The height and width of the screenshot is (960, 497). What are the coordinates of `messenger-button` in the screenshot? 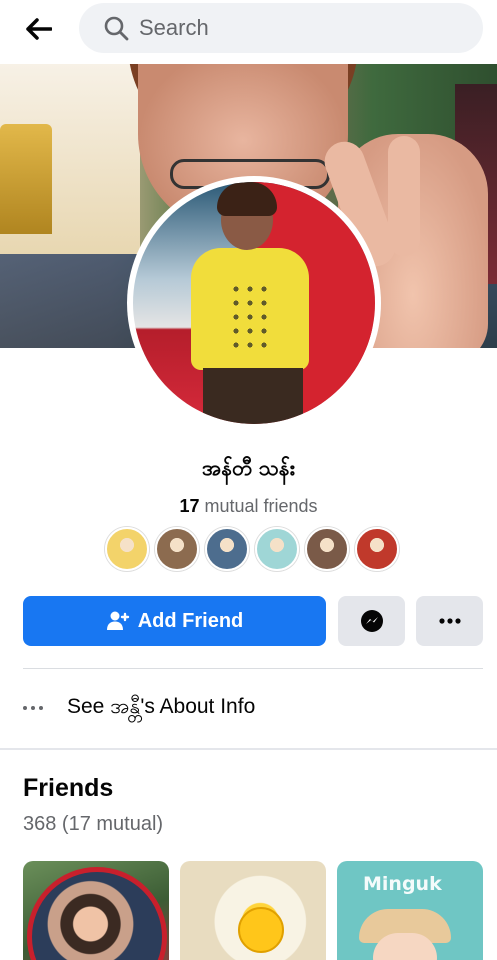 It's located at (371, 621).